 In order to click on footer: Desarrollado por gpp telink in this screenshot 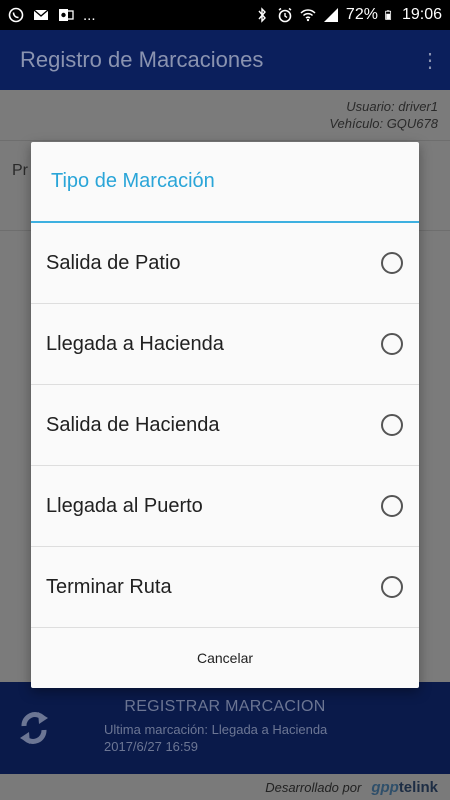, I will do `click(225, 787)`.